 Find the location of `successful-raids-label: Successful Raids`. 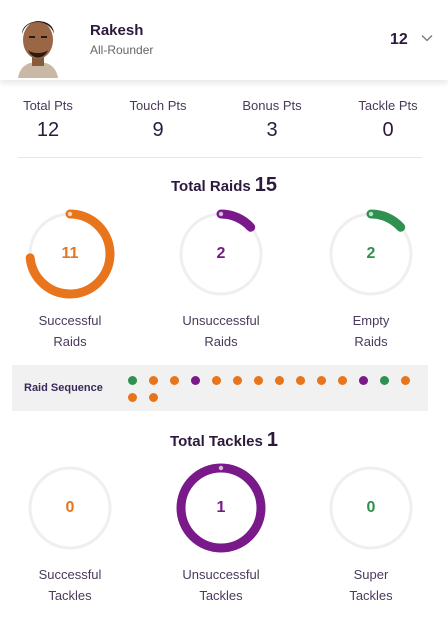

successful-raids-label: Successful Raids is located at coordinates (70, 331).